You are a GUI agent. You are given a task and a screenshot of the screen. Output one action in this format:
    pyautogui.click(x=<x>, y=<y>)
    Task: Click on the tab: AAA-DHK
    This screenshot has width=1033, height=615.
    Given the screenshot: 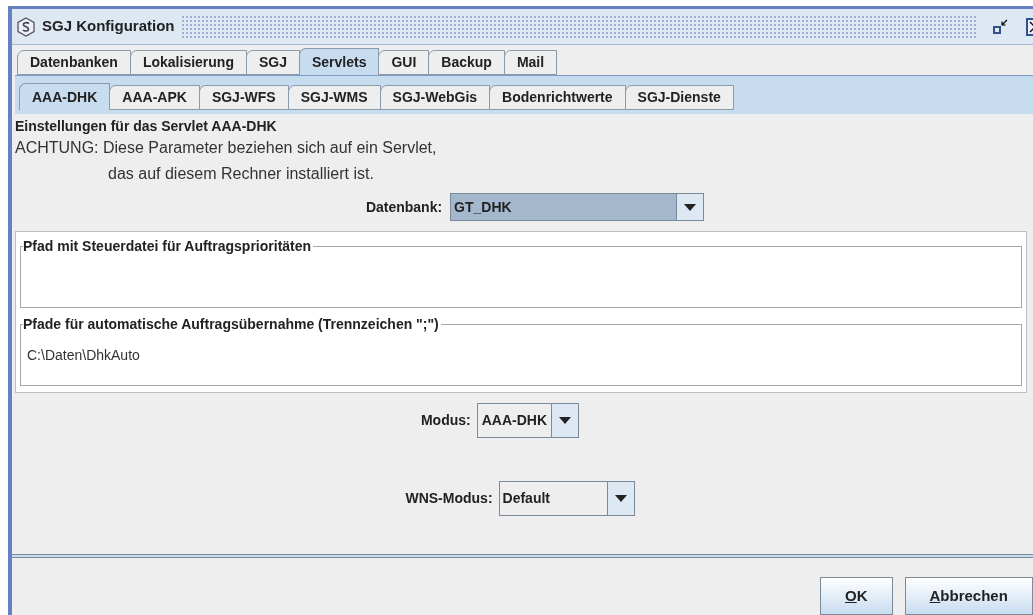 What is the action you would take?
    pyautogui.click(x=65, y=96)
    